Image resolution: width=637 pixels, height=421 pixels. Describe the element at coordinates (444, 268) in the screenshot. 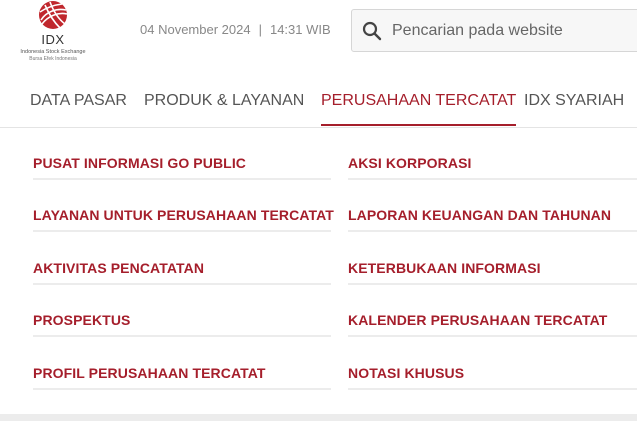

I see `menu-item-keterbukaan-informasi: KETERBUKAAN INFORMASI` at that location.